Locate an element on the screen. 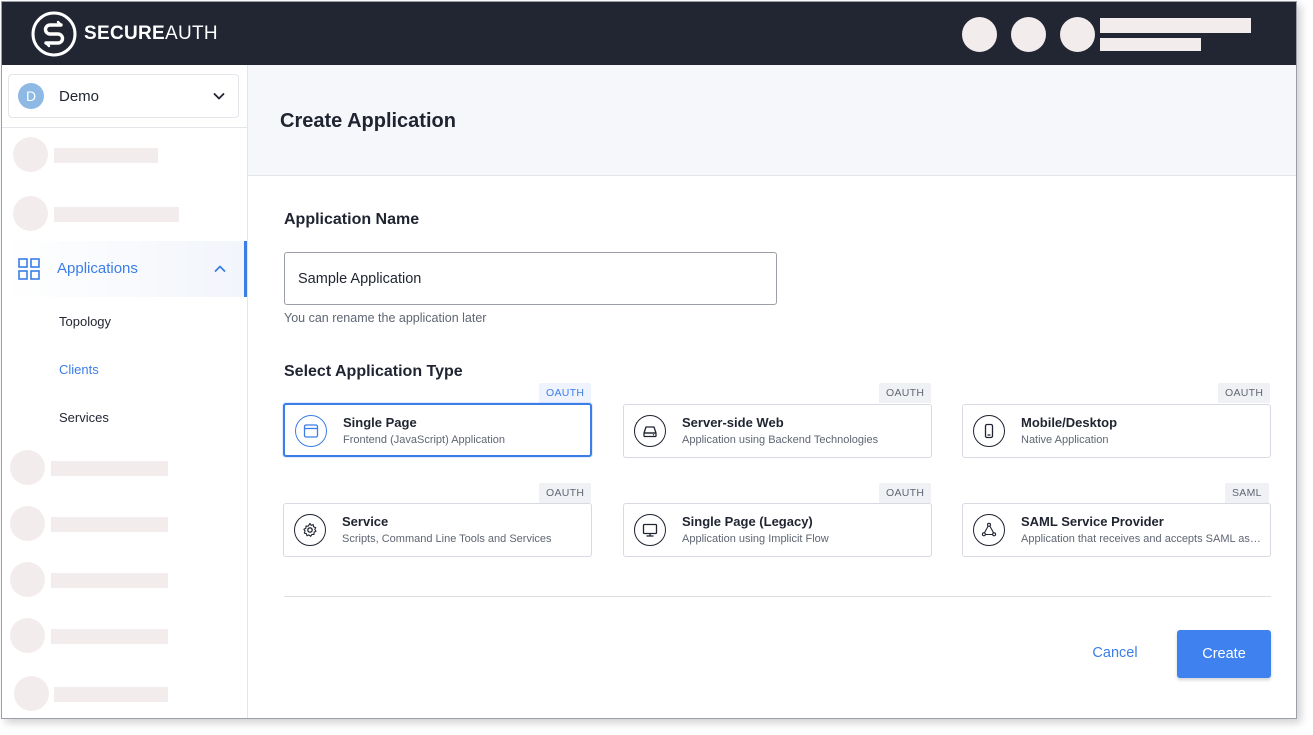  application-name-input is located at coordinates (530, 278).